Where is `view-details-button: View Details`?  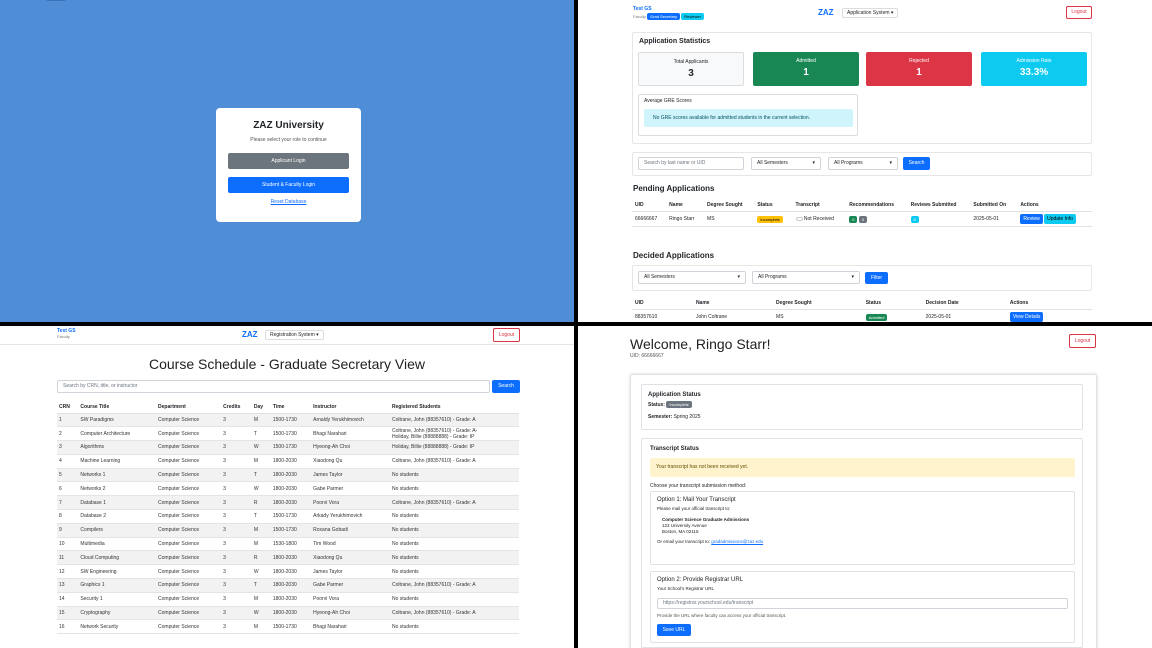
view-details-button: View Details is located at coordinates (1026, 317).